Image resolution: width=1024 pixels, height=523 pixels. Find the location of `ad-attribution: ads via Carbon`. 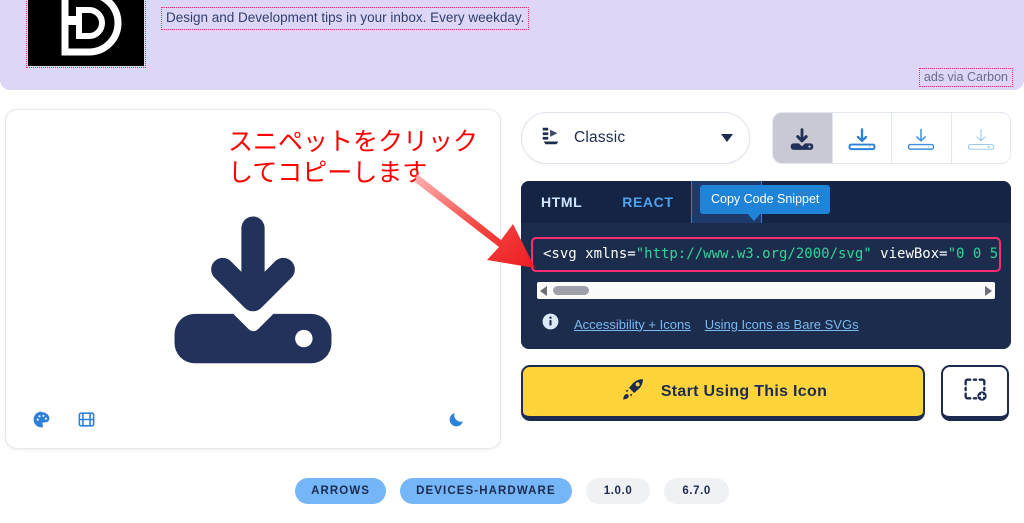

ad-attribution: ads via Carbon is located at coordinates (965, 77).